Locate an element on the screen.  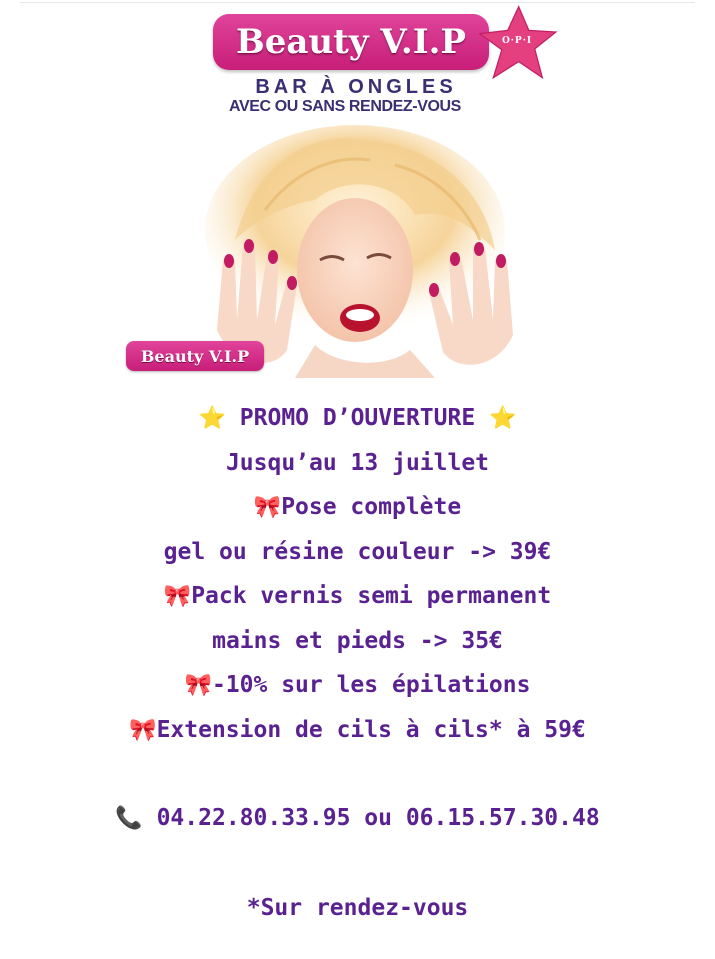
promo-item-pack: 🎀Pack vernis semi permanent is located at coordinates (357, 596).